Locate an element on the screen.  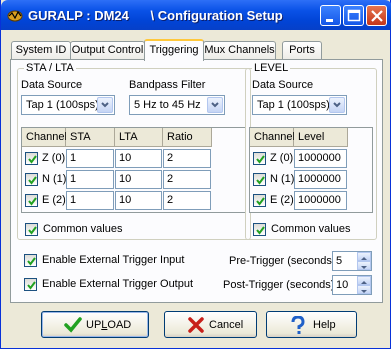
close-icon is located at coordinates (377, 16).